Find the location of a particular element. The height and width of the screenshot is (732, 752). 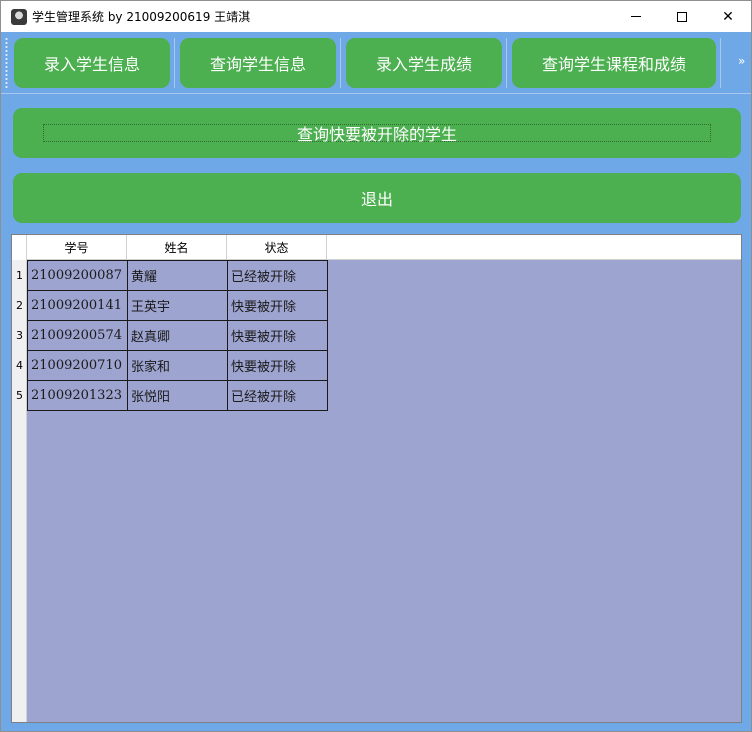

exit-label: 退出 is located at coordinates (376, 199).